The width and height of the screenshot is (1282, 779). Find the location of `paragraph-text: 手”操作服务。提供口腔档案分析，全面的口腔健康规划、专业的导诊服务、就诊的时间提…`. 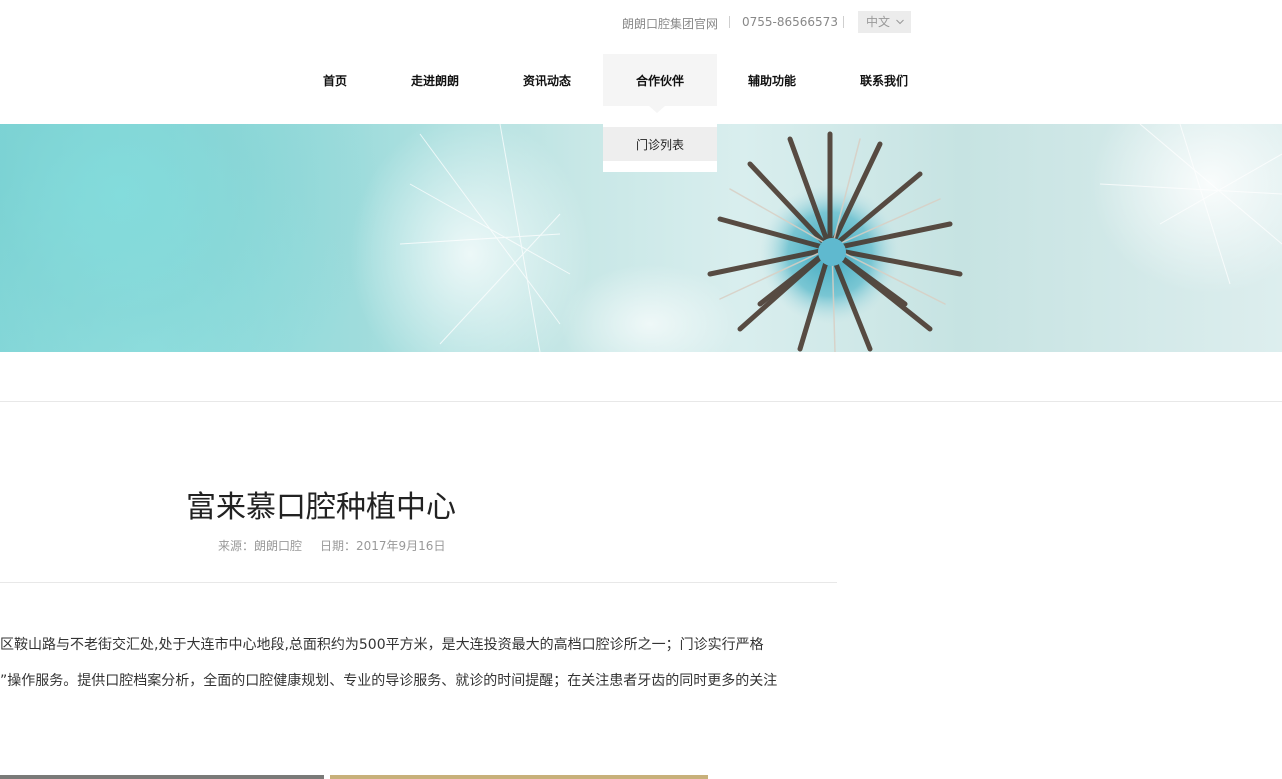

paragraph-text: 手”操作服务。提供口腔档案分析，全面的口腔健康规划、专业的导诊服务、就诊的时间提… is located at coordinates (389, 681).